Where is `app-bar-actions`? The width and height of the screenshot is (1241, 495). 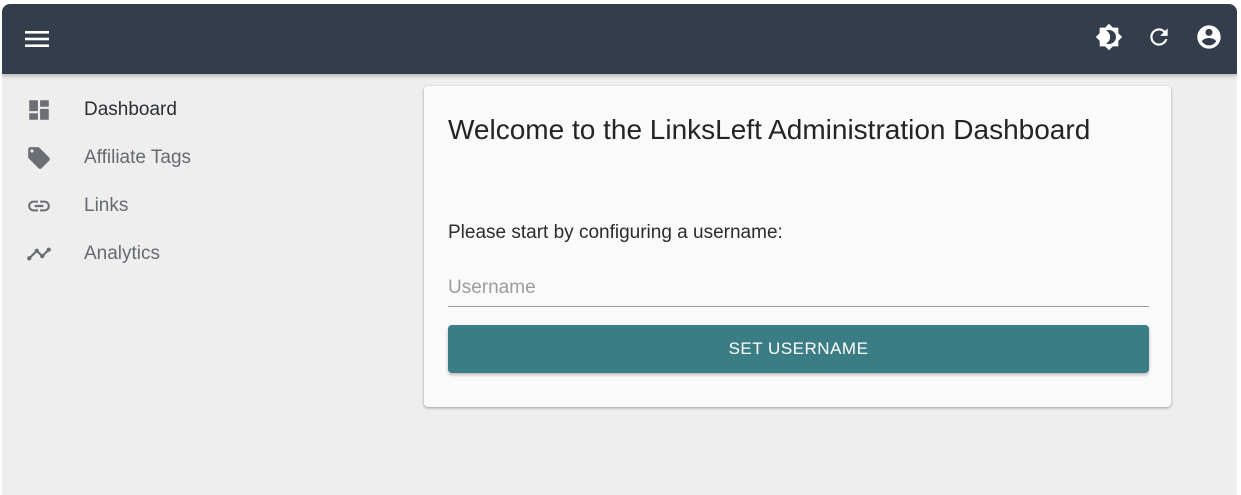
app-bar-actions is located at coordinates (1159, 37).